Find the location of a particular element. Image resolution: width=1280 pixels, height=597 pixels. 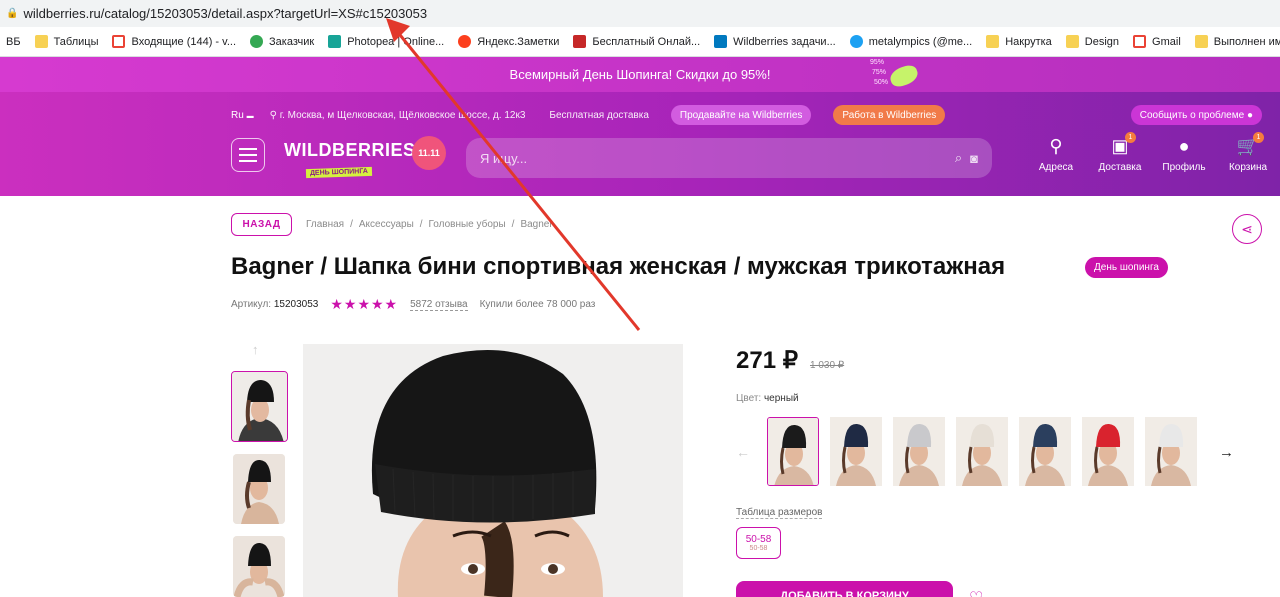

location-pin-icon: ⚲ is located at coordinates (274, 115).